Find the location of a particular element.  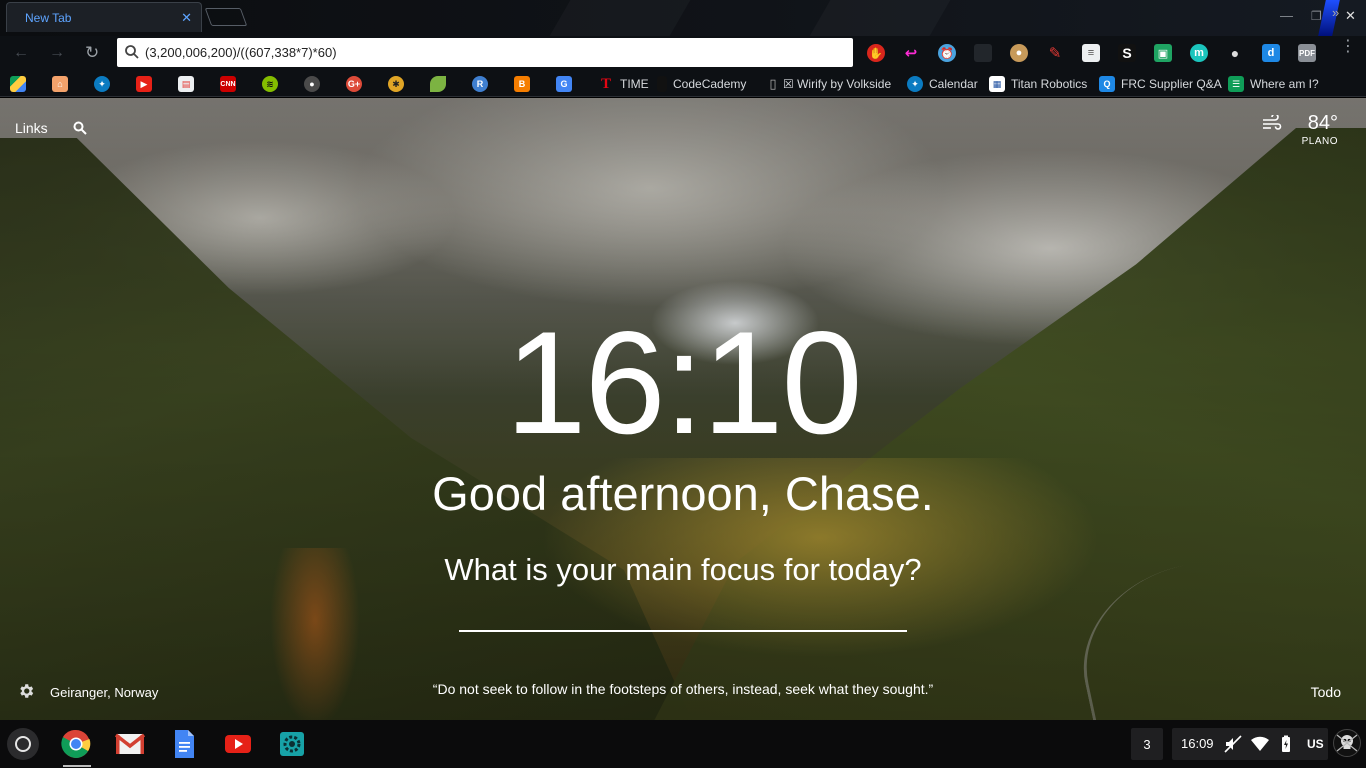

docs-icon is located at coordinates (184, 744).